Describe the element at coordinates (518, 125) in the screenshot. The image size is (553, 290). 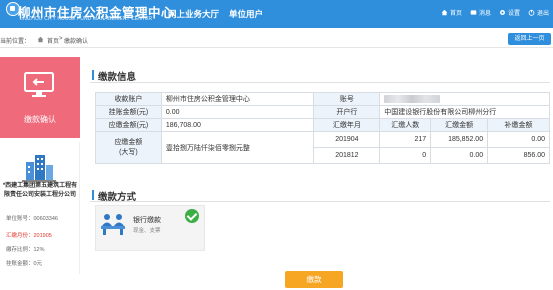
I see `col-supp-header: 补缴金额` at that location.